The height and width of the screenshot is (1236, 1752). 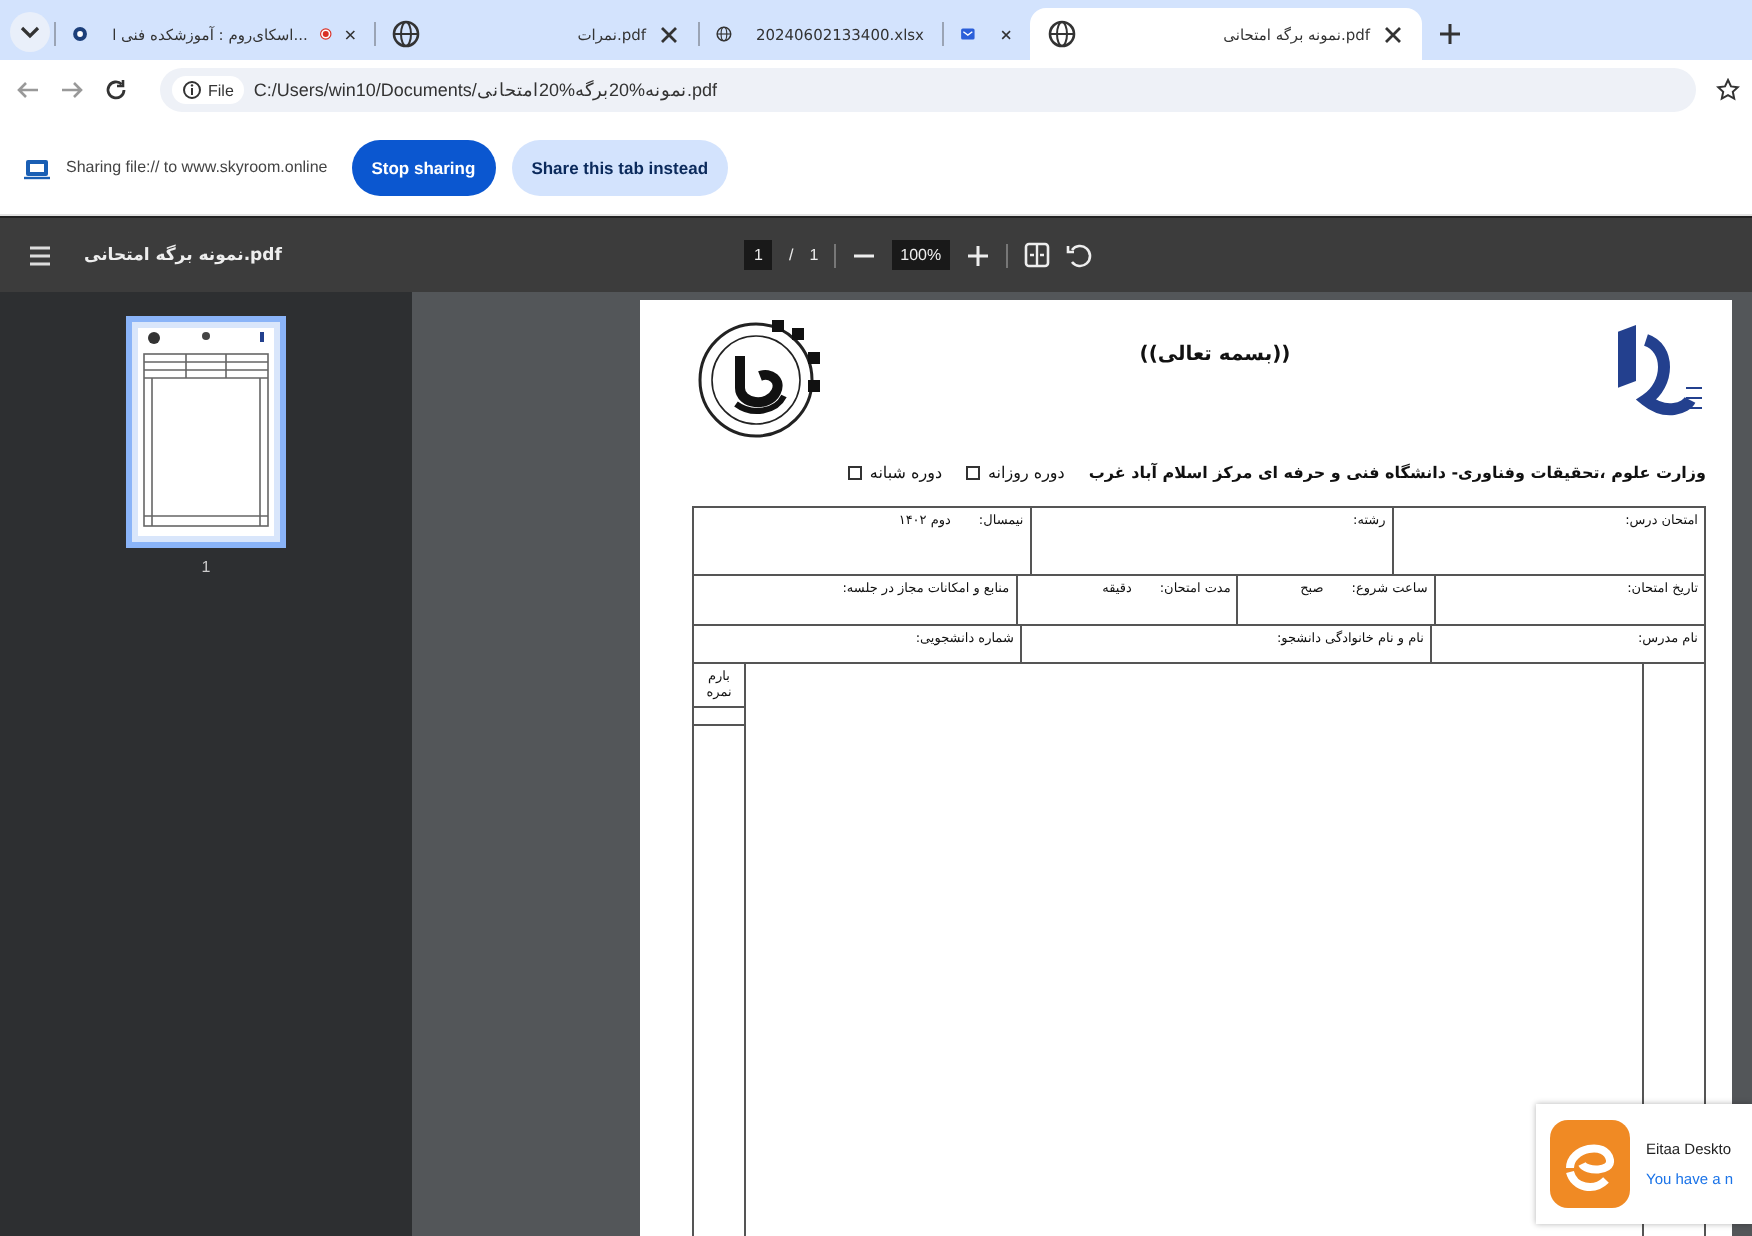 What do you see at coordinates (758, 255) in the screenshot?
I see `page-number-field: 1` at bounding box center [758, 255].